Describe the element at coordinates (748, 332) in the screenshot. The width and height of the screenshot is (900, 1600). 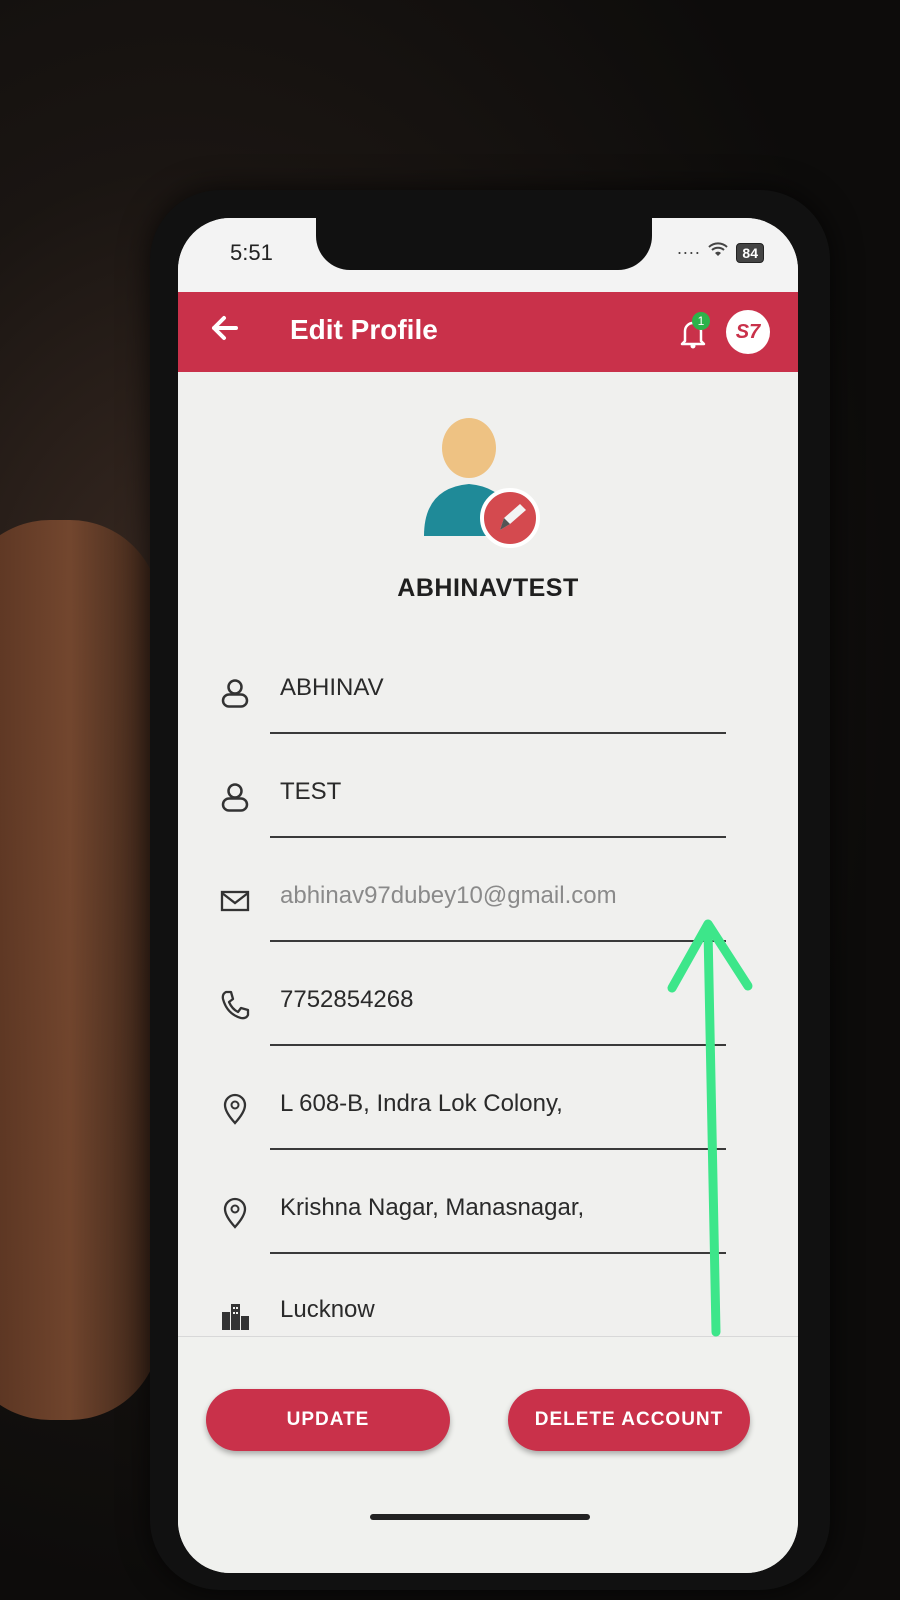
I see `brand-logo: S7` at that location.